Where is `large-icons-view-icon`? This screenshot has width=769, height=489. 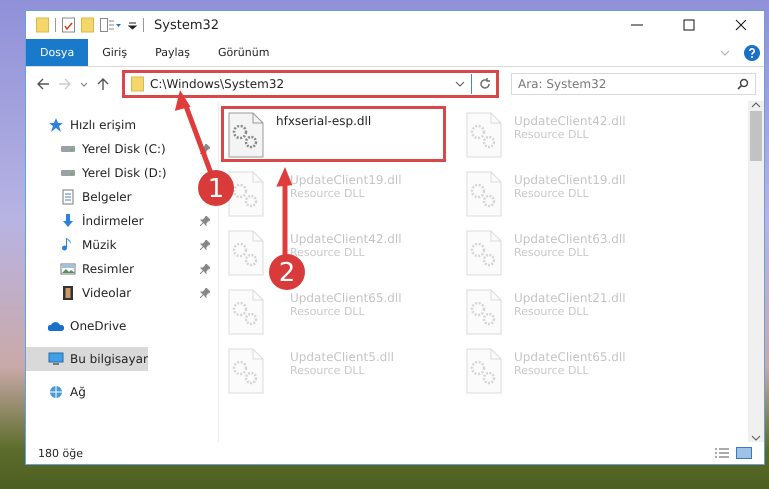 large-icons-view-icon is located at coordinates (744, 453).